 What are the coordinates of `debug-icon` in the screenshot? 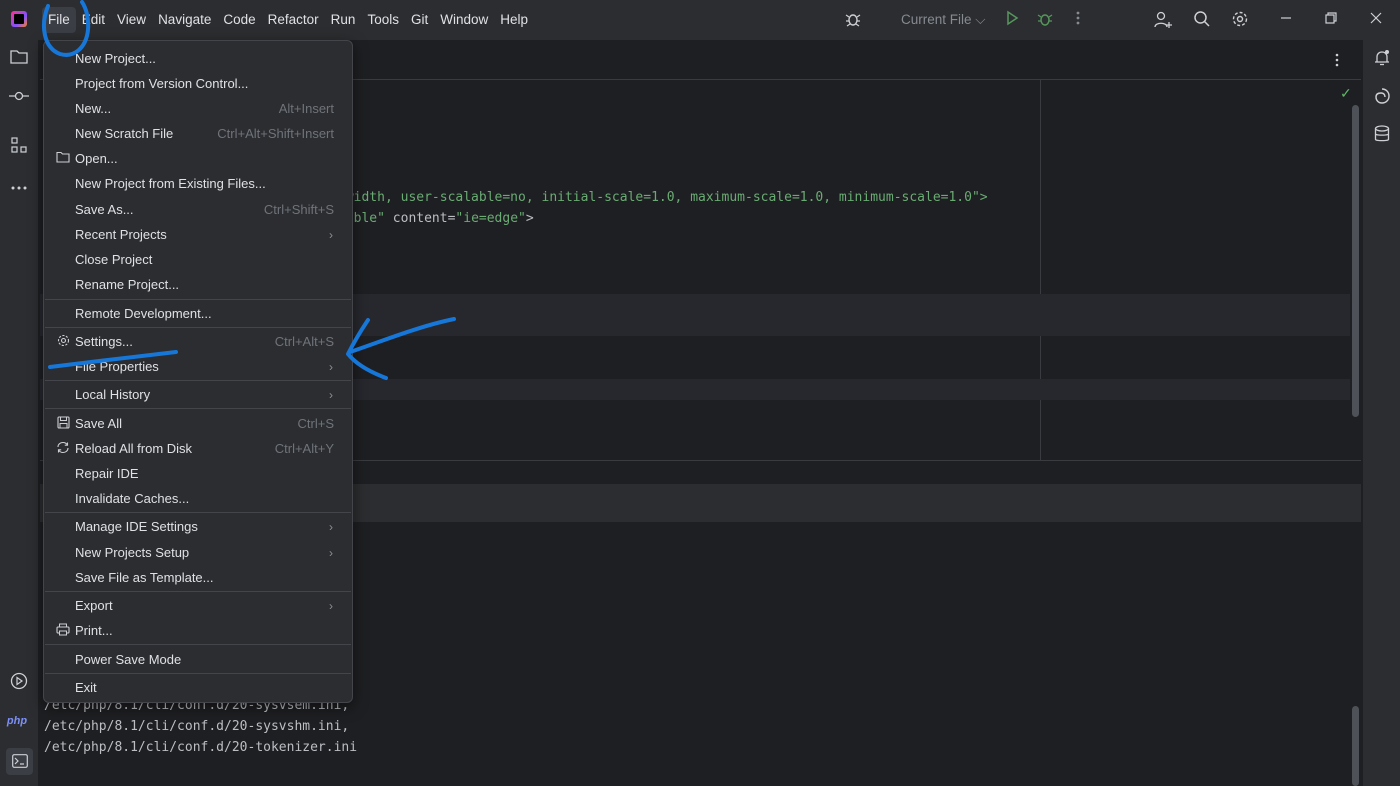 It's located at (1045, 20).